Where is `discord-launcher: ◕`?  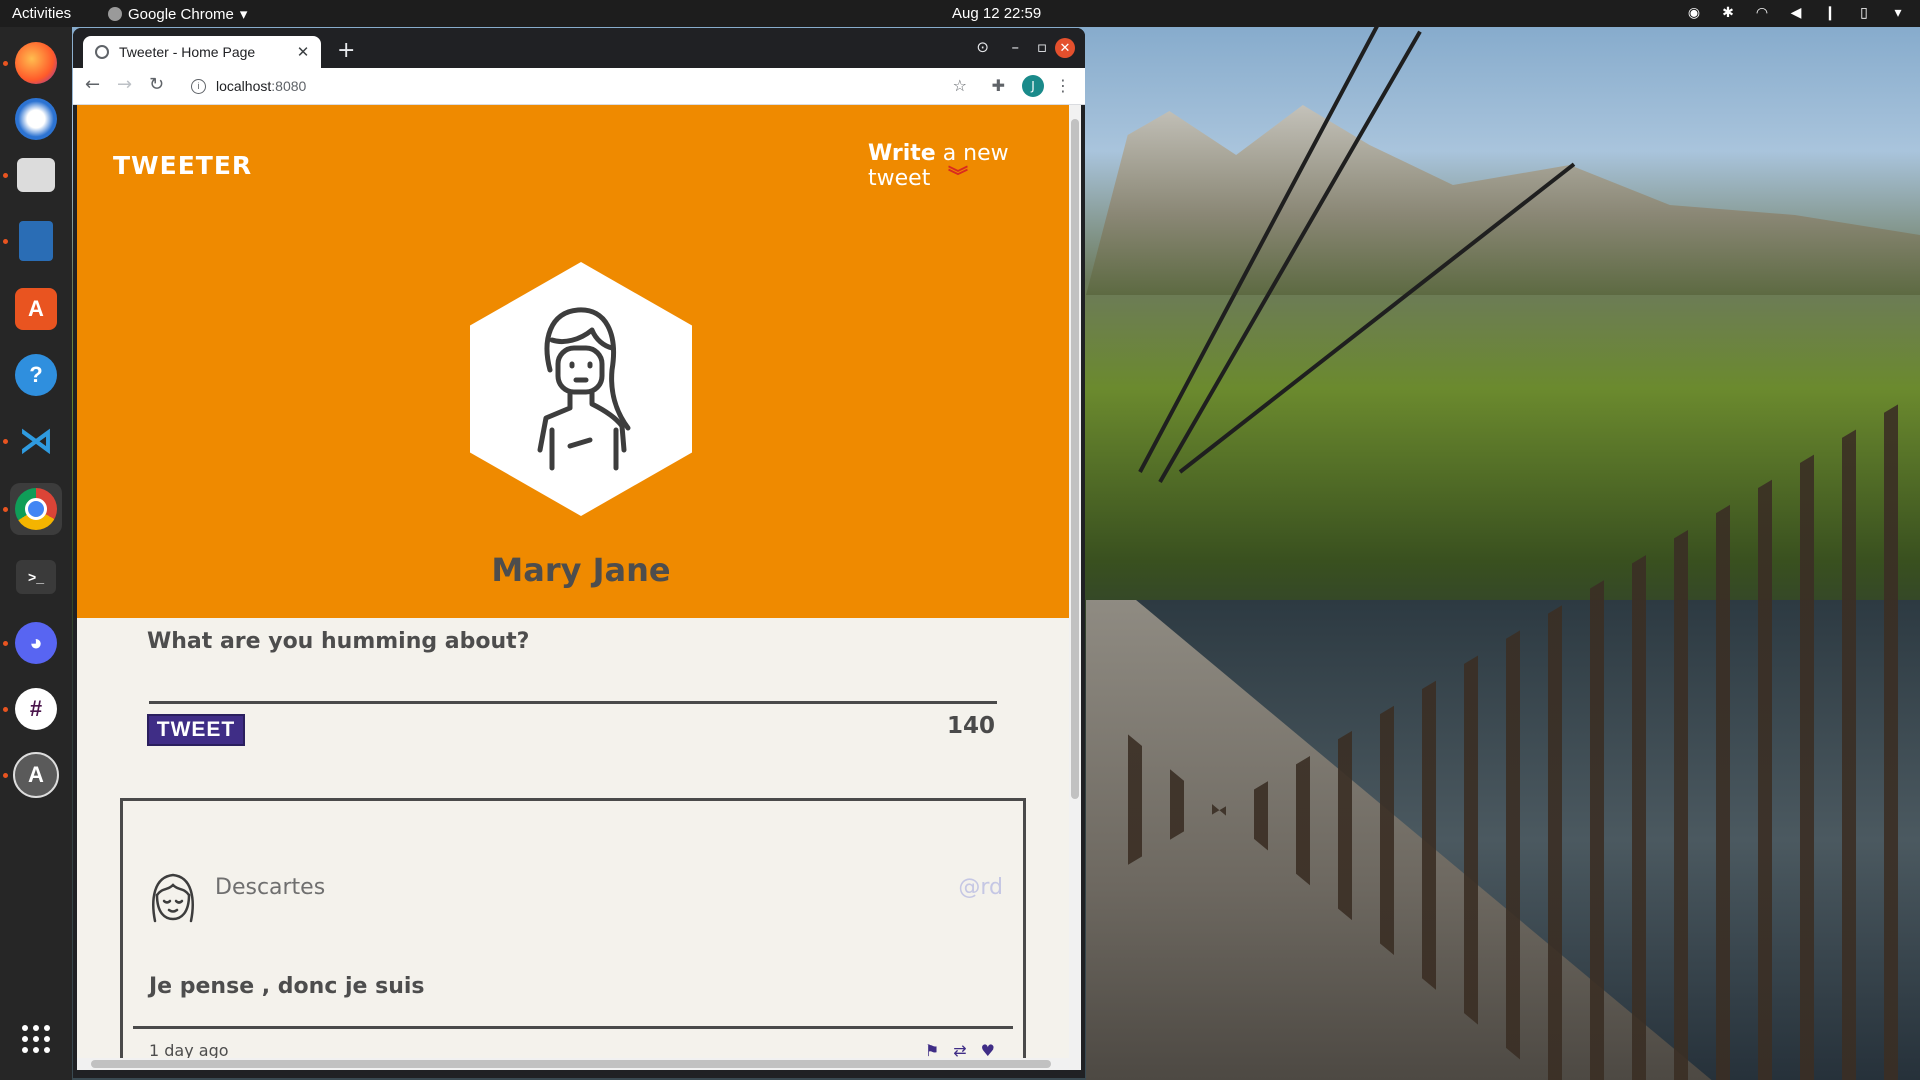
discord-launcher: ◕ is located at coordinates (36, 643).